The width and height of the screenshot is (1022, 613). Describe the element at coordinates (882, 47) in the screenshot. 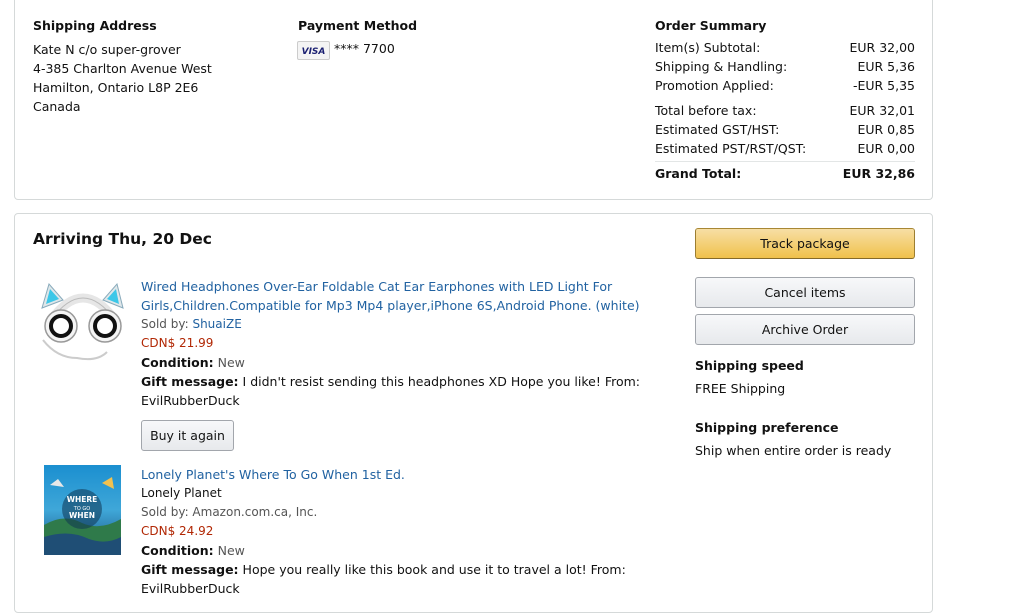

I see `summary-value: EUR 32,00` at that location.